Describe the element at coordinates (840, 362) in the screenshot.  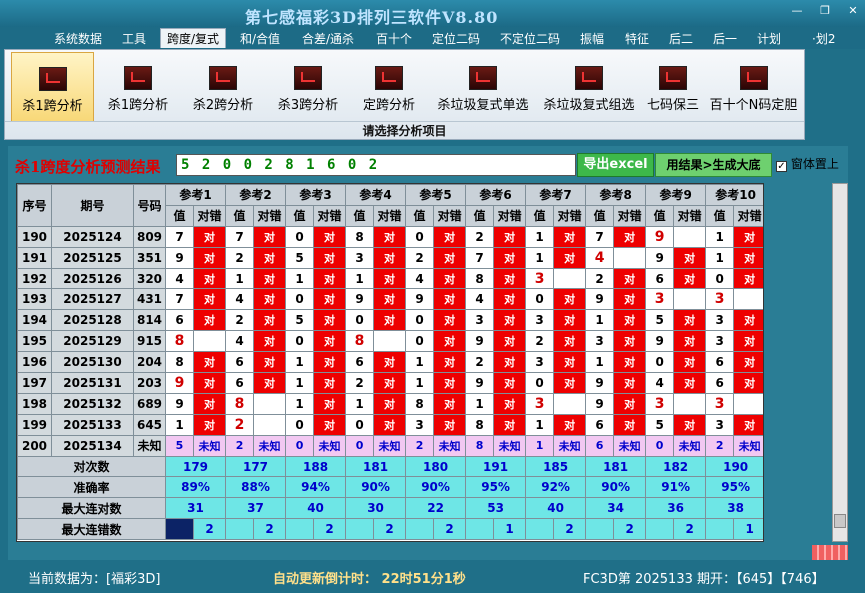
I see `vertical-scrollbar` at that location.